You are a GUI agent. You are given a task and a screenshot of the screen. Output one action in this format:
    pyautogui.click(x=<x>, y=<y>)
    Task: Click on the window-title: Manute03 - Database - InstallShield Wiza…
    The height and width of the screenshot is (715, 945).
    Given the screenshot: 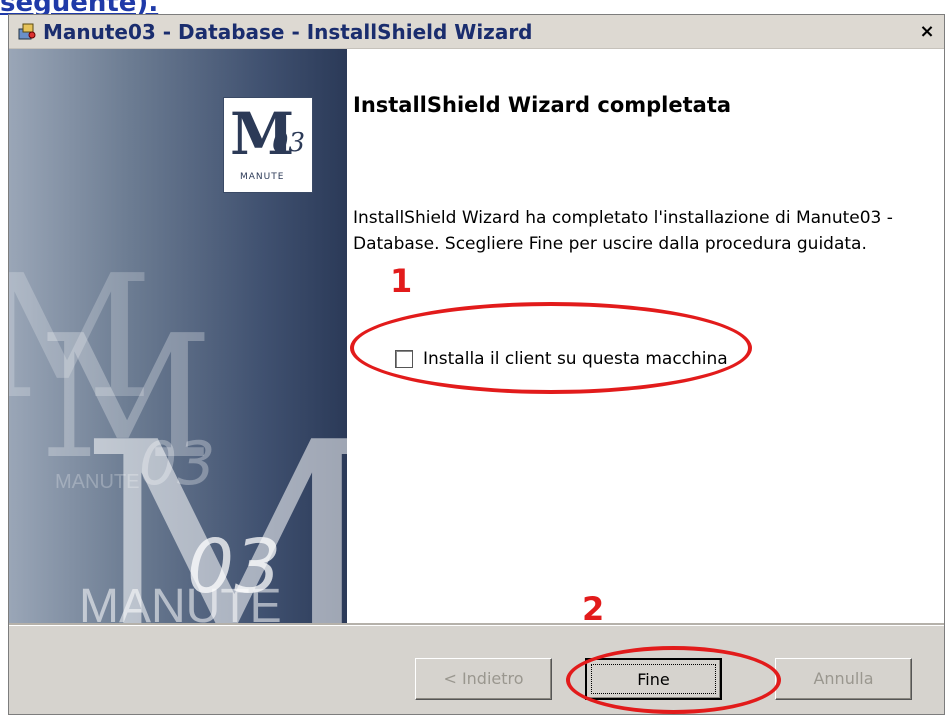 What is the action you would take?
    pyautogui.click(x=288, y=32)
    